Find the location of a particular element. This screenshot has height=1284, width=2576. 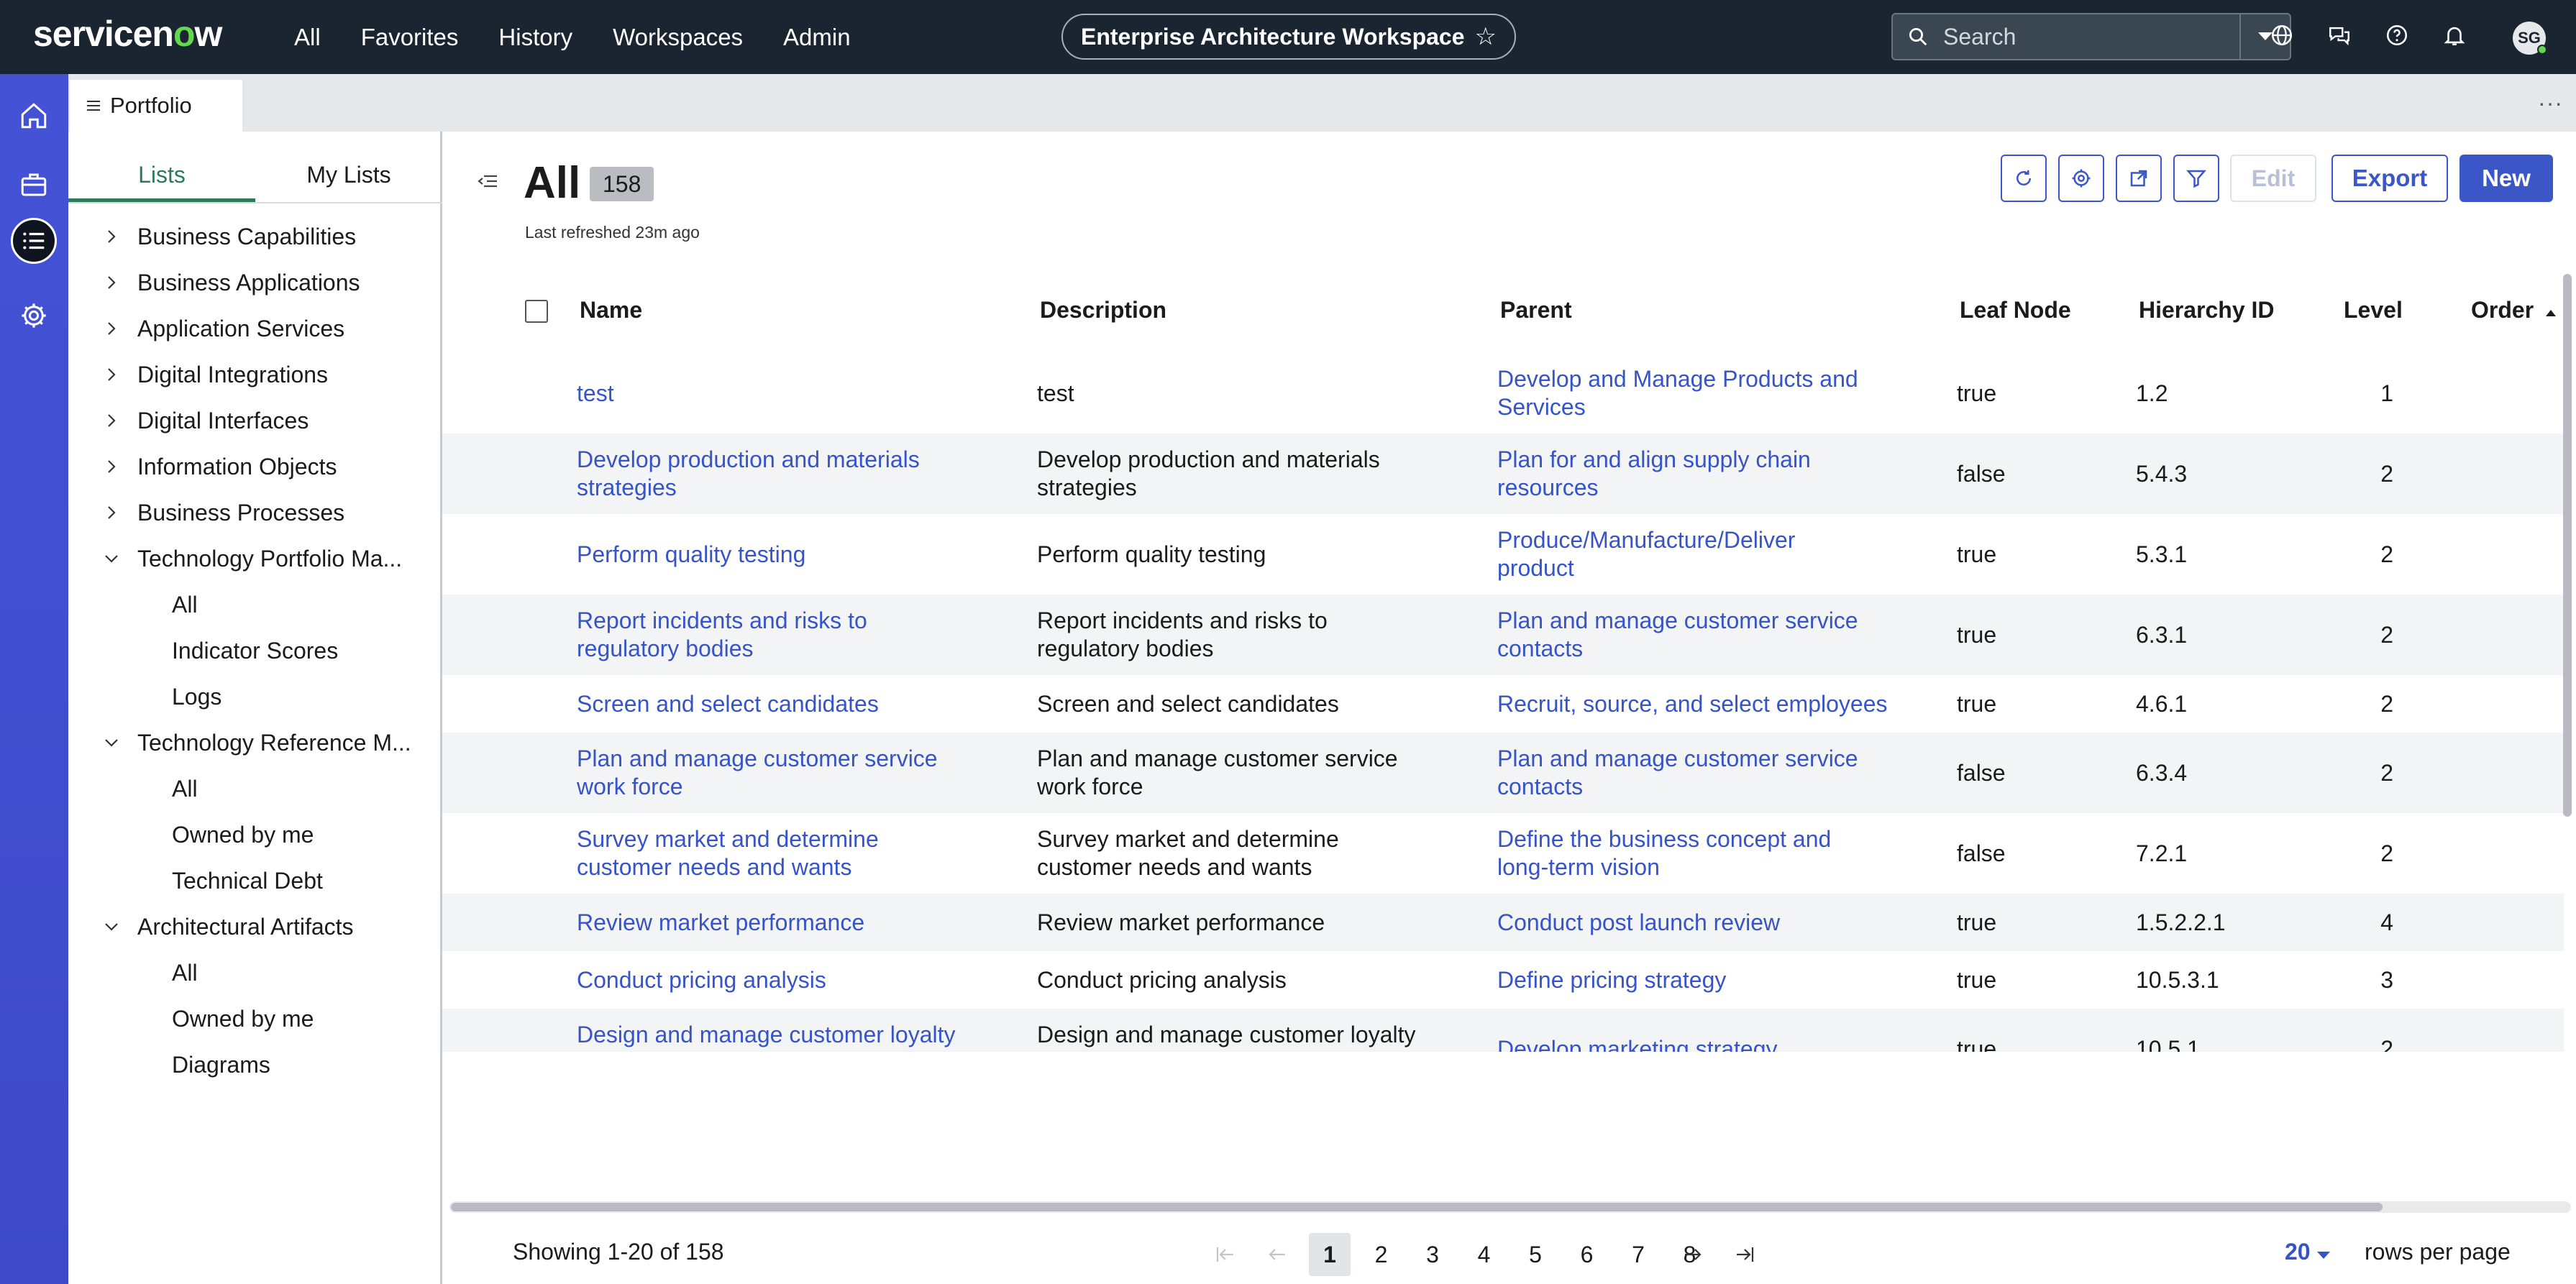

last-page-icon is located at coordinates (1745, 1254).